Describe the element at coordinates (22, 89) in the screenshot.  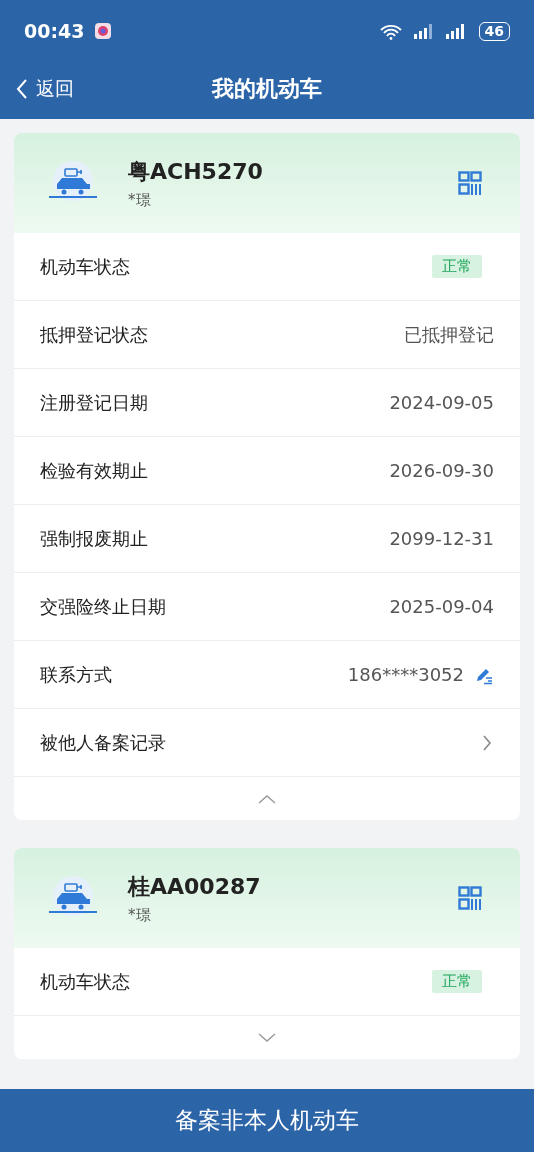
I see `back-chevron-icon` at that location.